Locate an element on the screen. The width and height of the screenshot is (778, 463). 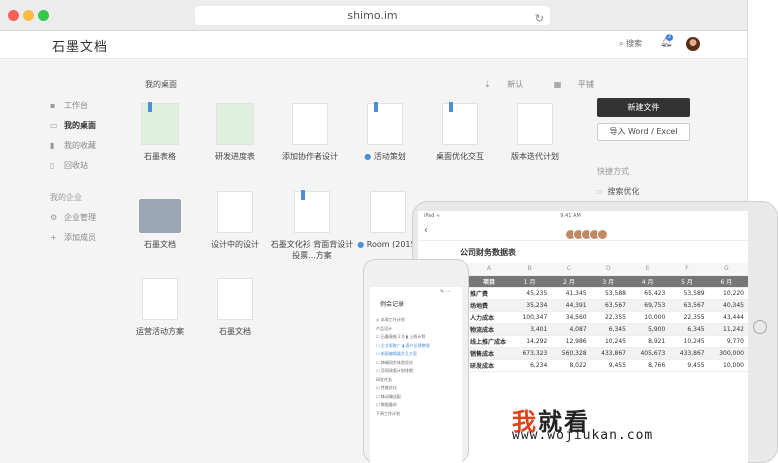
table-cell: 5,900 is located at coordinates (649, 329).